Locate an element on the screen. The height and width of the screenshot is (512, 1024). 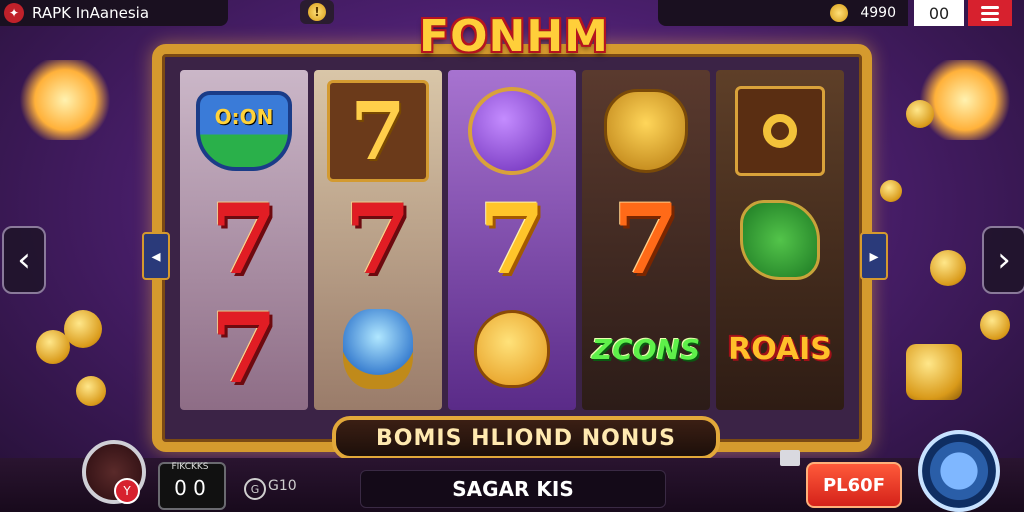
menu-button is located at coordinates (990, 13).